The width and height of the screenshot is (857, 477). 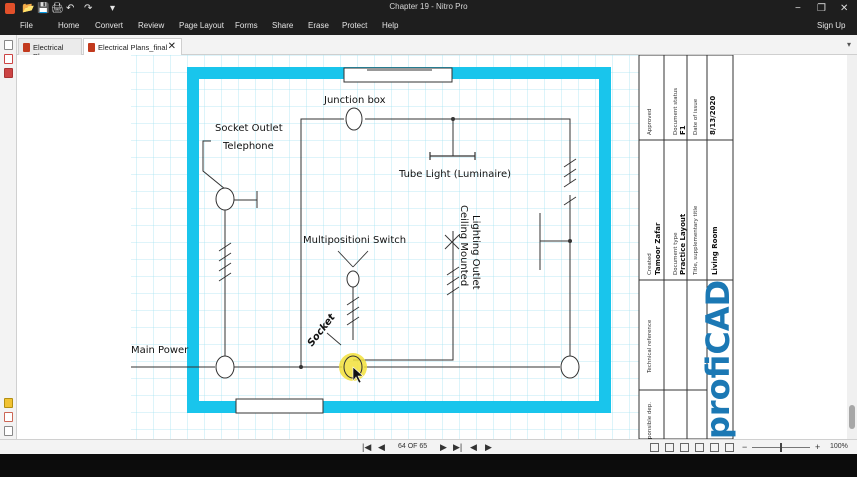 I want to click on label-junction-box: Junction box, so click(x=354, y=100).